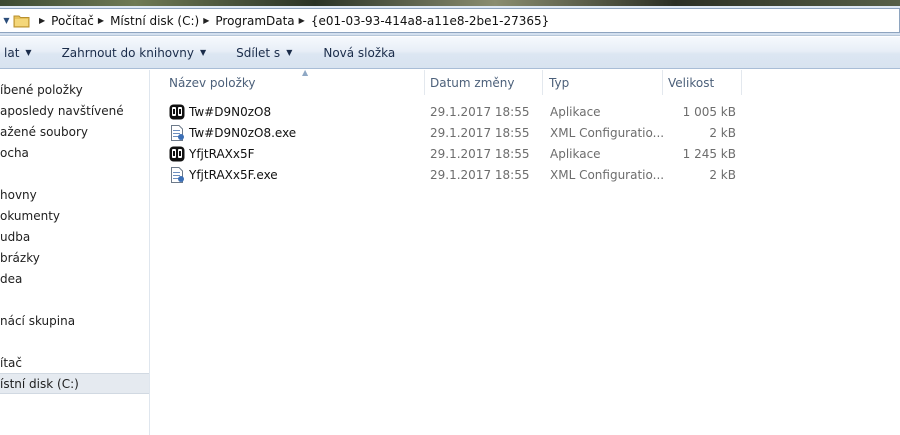  I want to click on sidebar-item-videos: dea, so click(74, 278).